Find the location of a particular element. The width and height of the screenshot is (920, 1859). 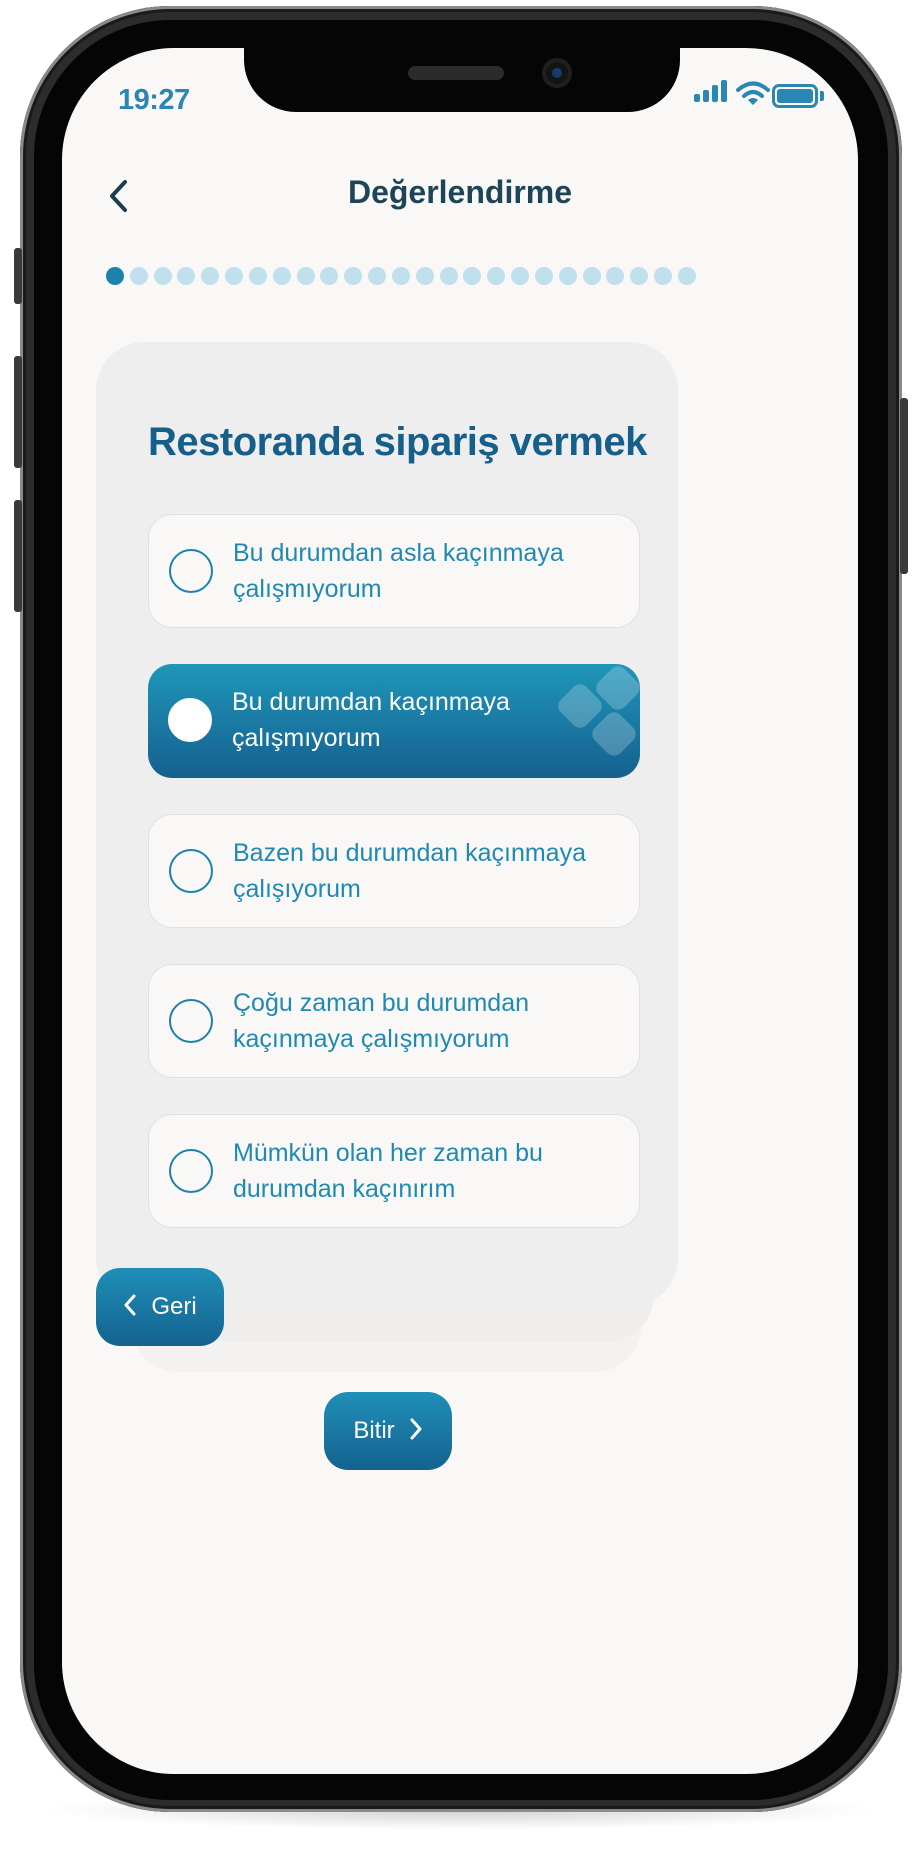

question-title: Restoranda sipariş vermek is located at coordinates (397, 442).